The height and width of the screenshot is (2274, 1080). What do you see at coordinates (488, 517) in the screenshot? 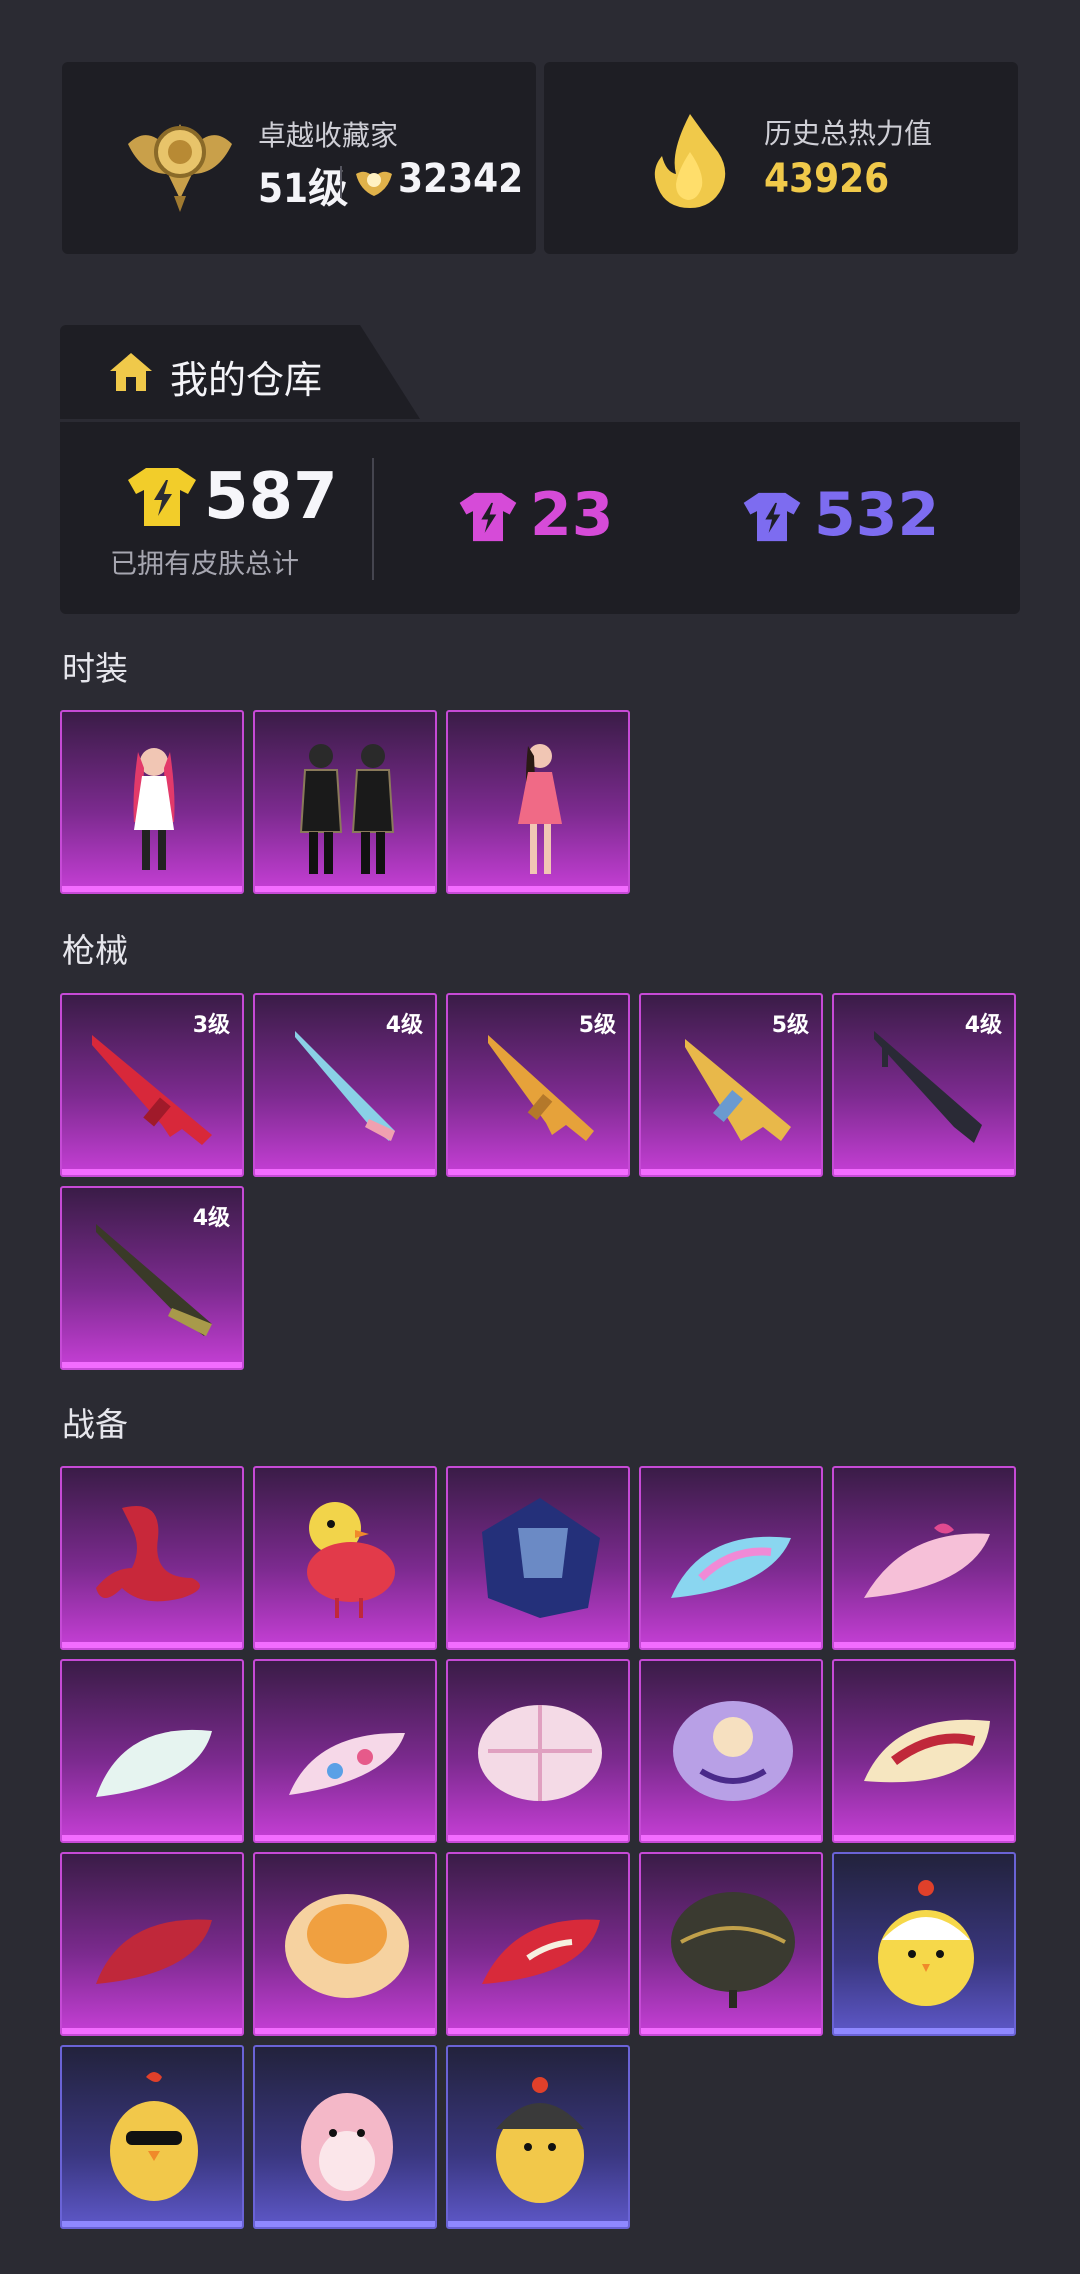
I see `purple-shirt-icon` at bounding box center [488, 517].